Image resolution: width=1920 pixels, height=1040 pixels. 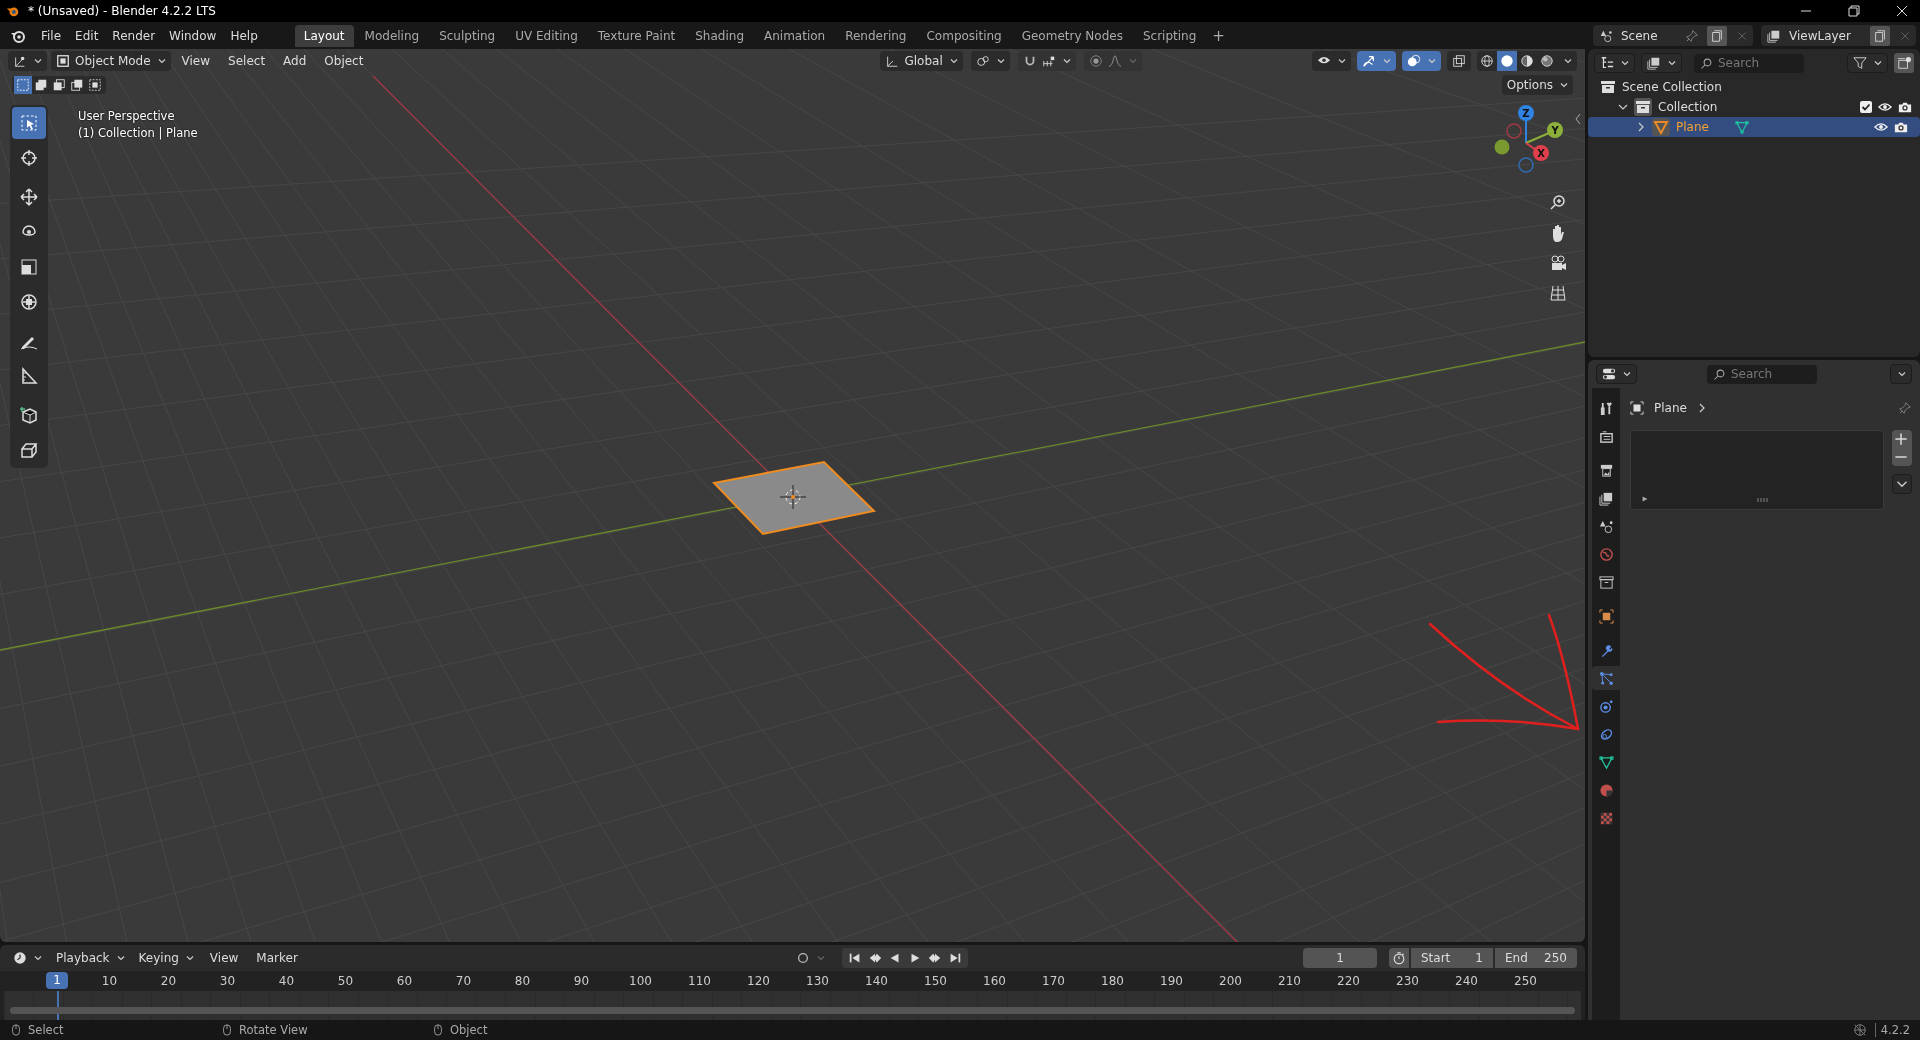 I want to click on filter-dropdown, so click(x=1867, y=63).